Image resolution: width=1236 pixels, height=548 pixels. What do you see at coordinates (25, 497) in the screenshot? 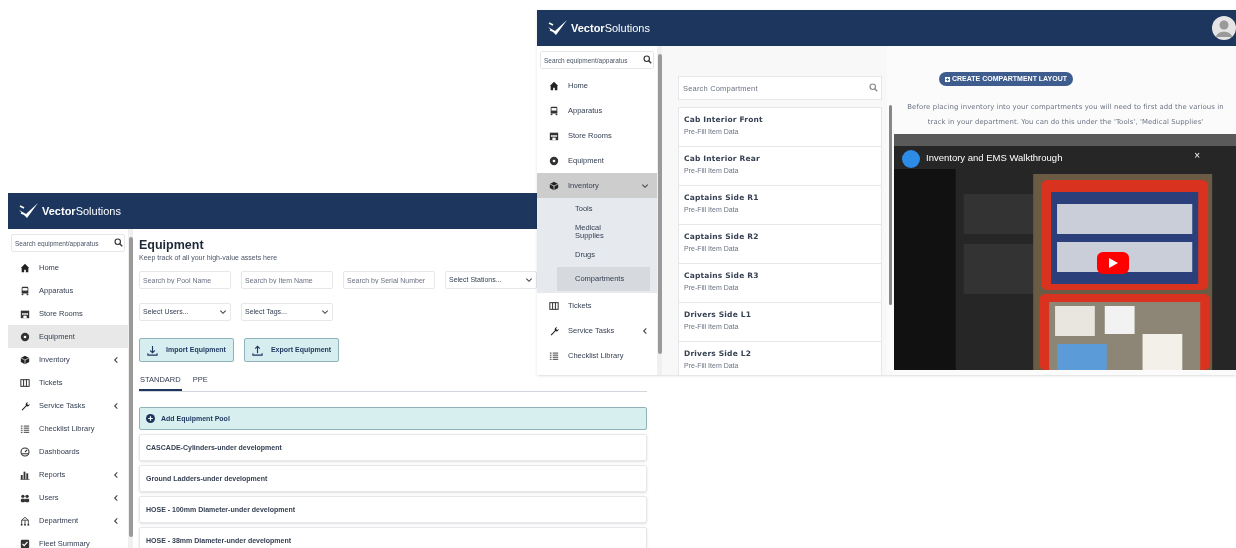
I see `people-icon` at bounding box center [25, 497].